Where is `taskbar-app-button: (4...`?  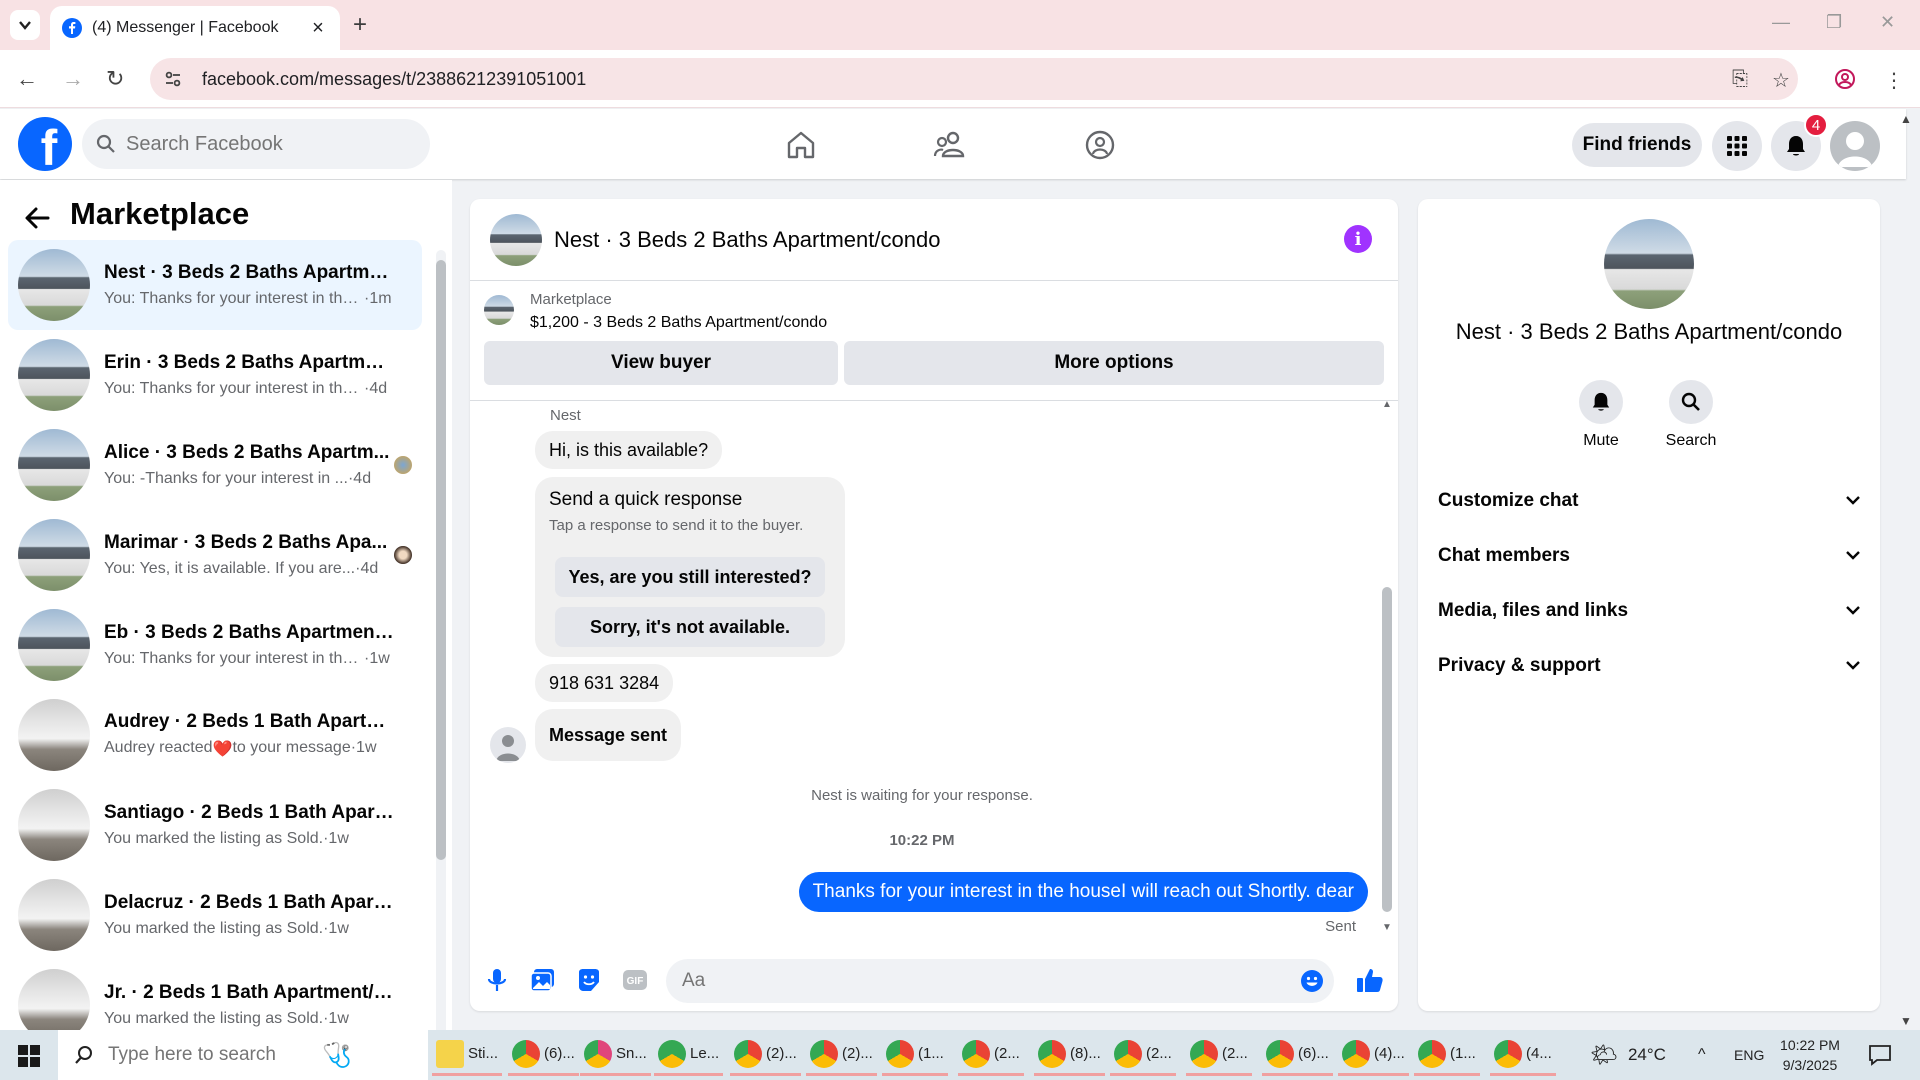
taskbar-app-button: (4... is located at coordinates (1523, 1055).